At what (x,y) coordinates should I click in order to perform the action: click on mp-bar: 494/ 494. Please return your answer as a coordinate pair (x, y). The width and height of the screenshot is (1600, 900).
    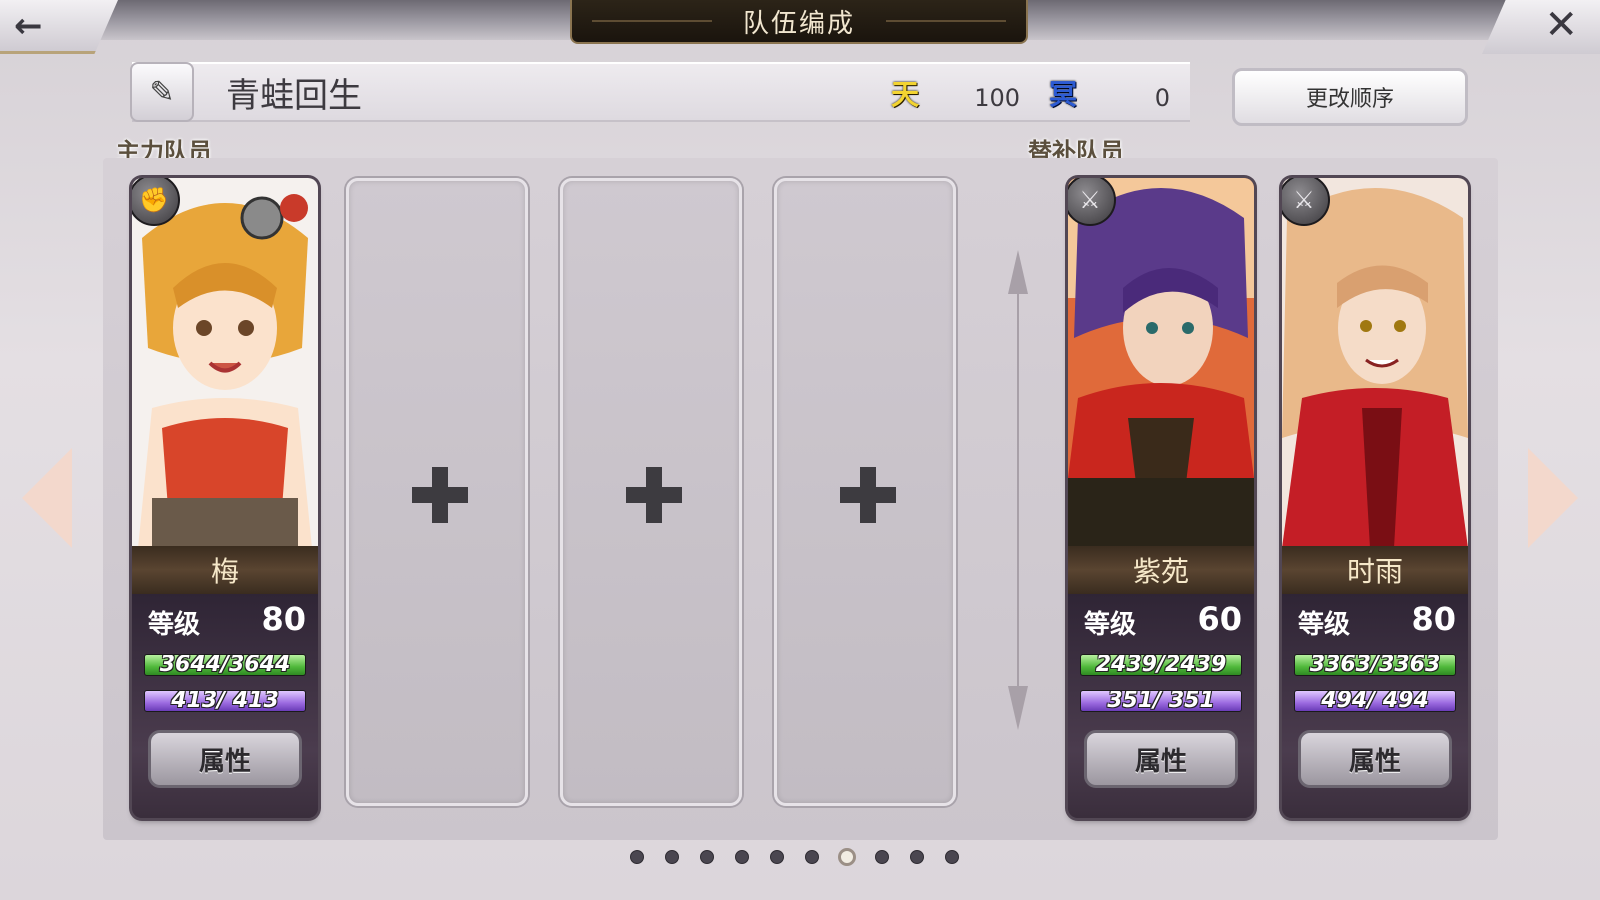
    Looking at the image, I should click on (1375, 701).